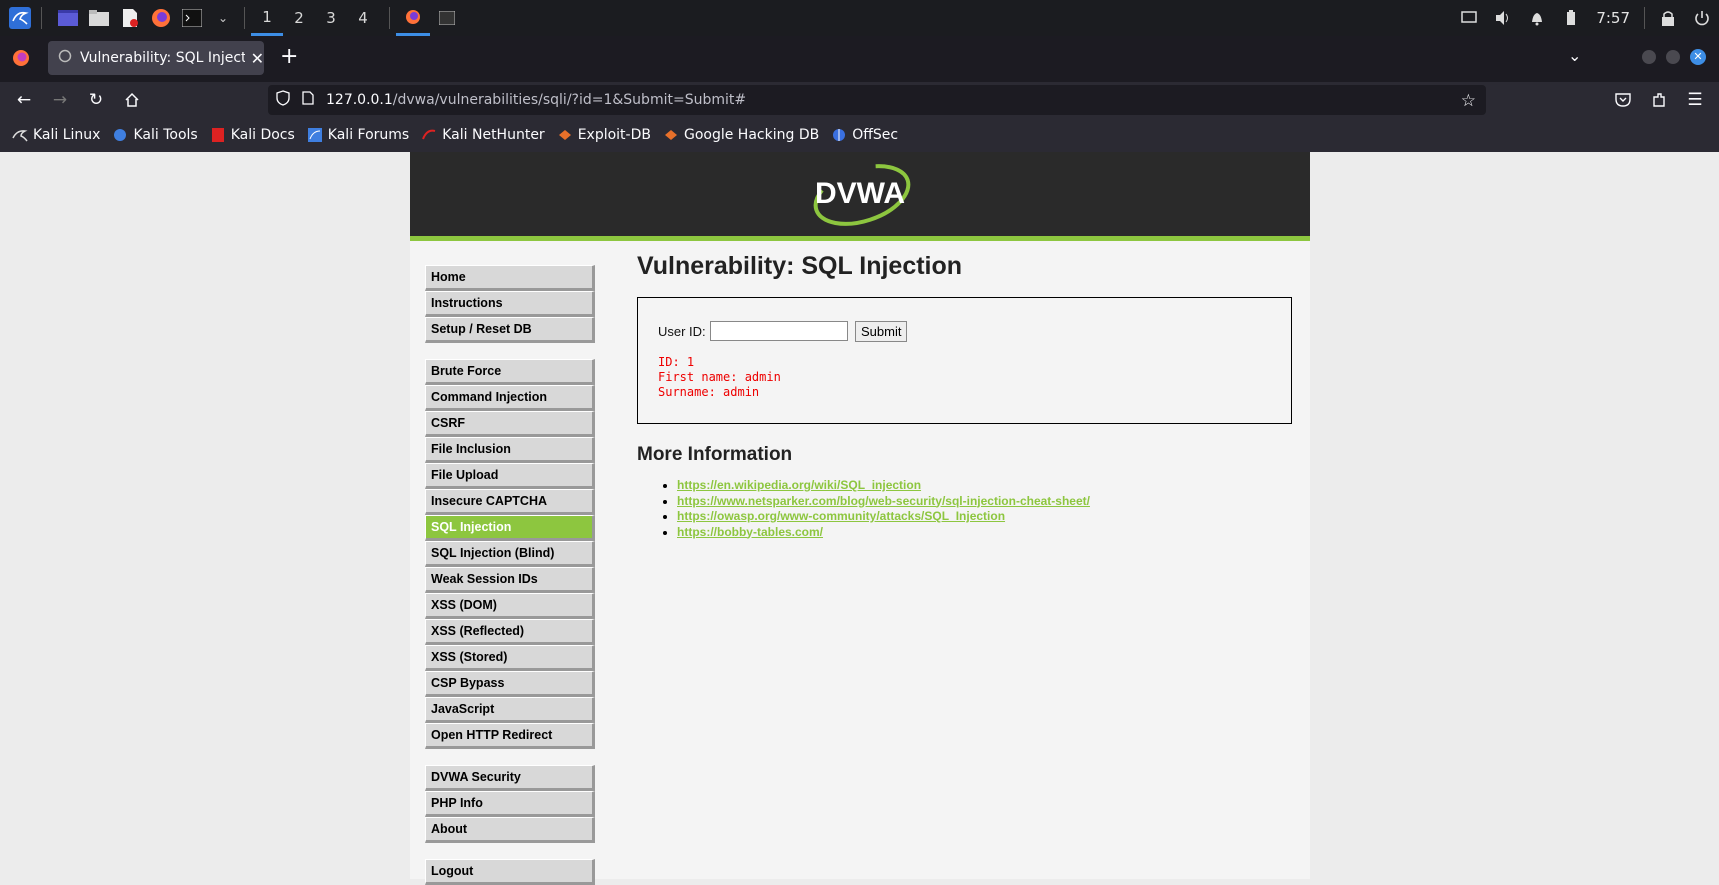 Image resolution: width=1719 pixels, height=885 pixels. What do you see at coordinates (1613, 18) in the screenshot?
I see `clock: 7:57` at bounding box center [1613, 18].